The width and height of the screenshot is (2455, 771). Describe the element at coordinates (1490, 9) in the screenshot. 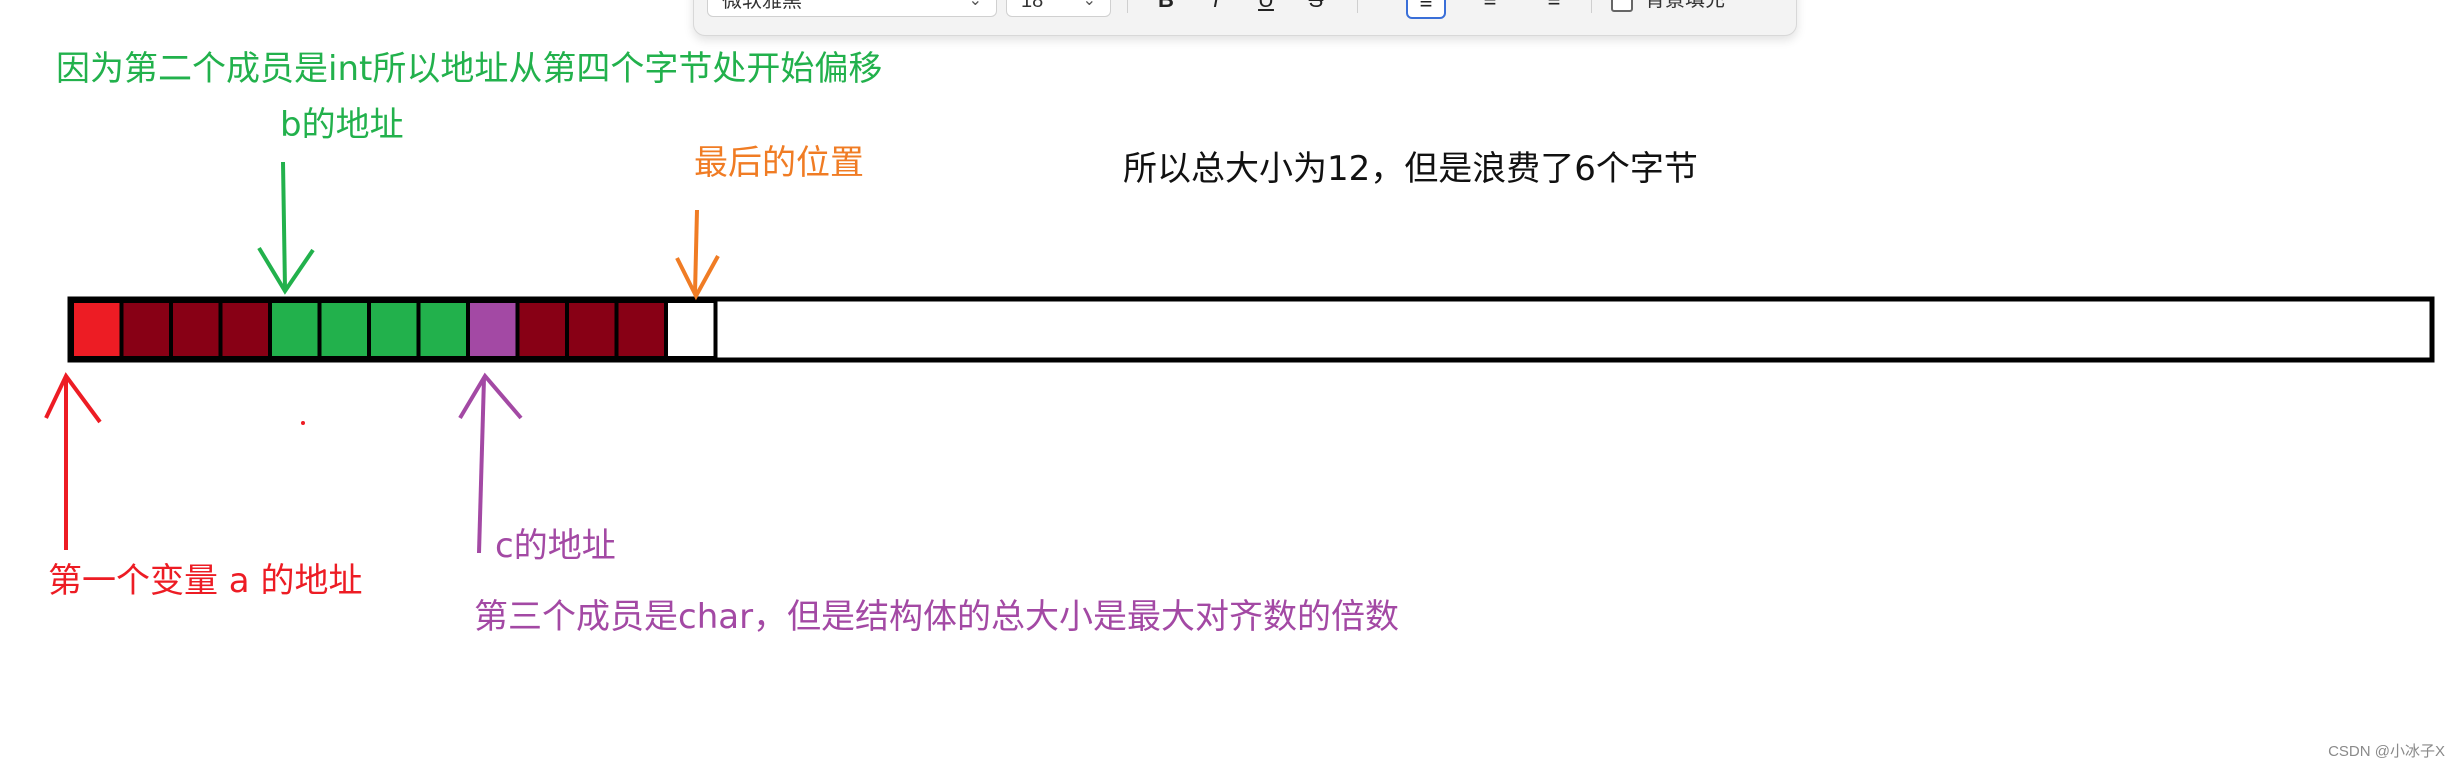

I see `align-center-button: ≡` at that location.